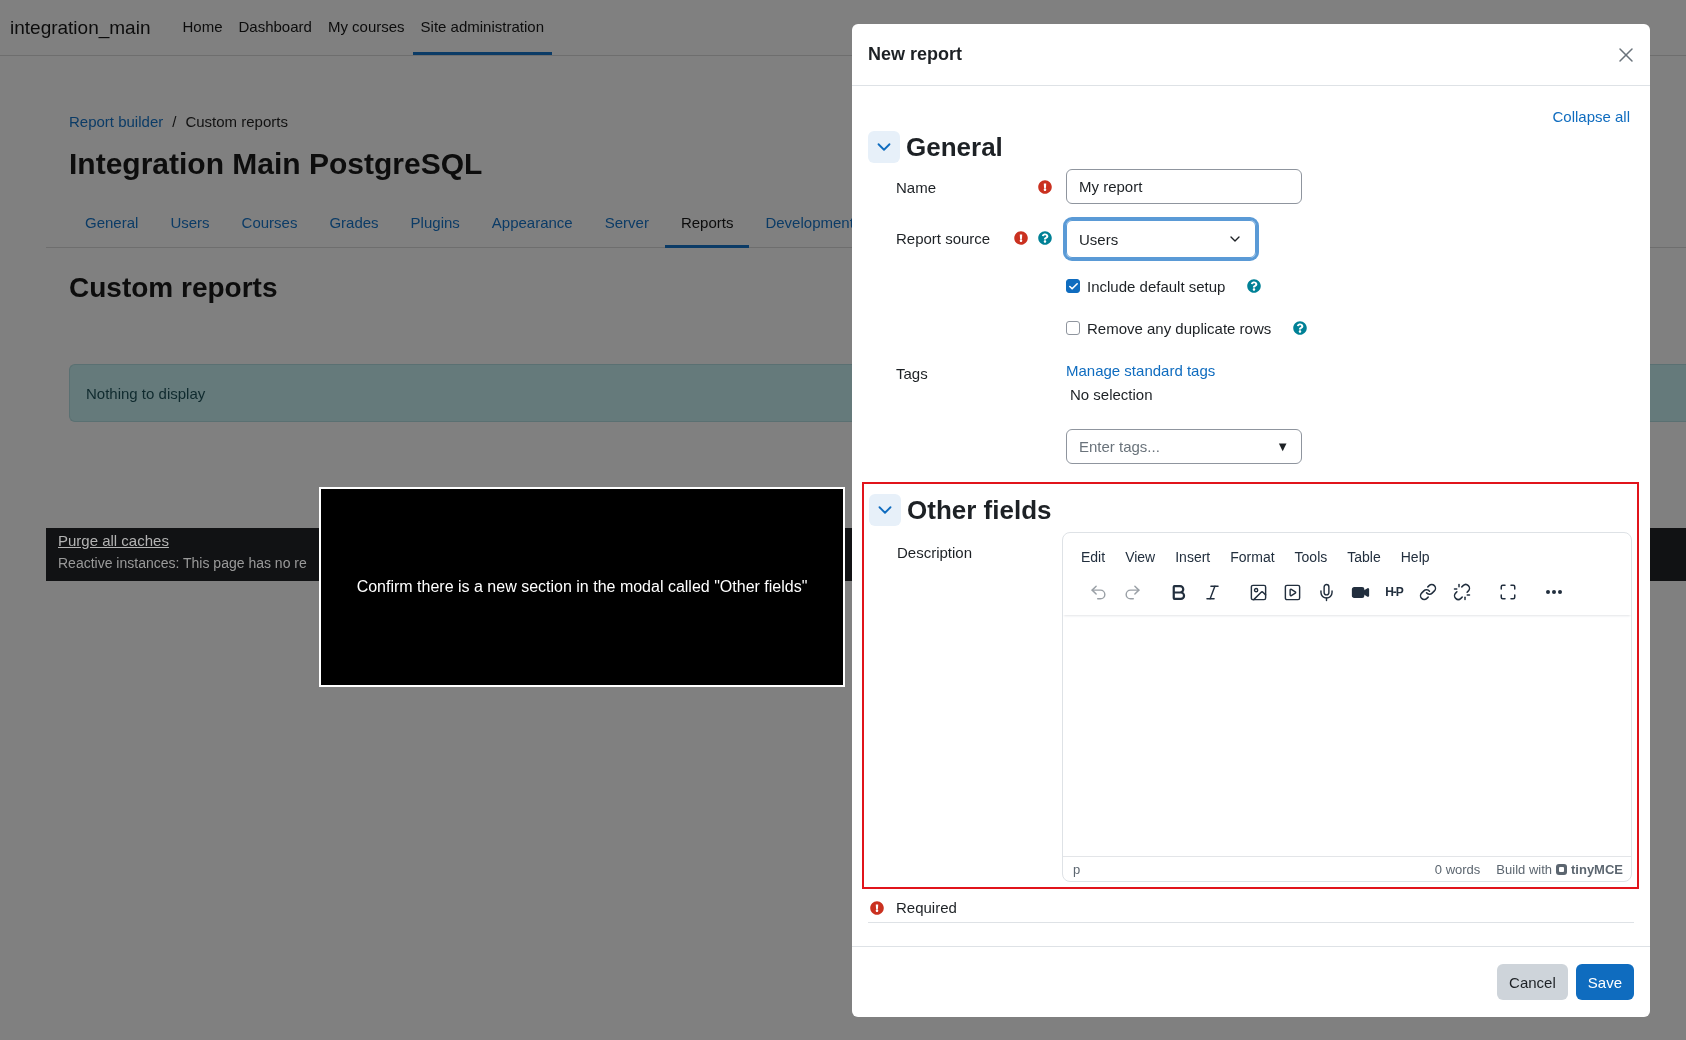  Describe the element at coordinates (482, 27) in the screenshot. I see `nav-link: Site administration` at that location.